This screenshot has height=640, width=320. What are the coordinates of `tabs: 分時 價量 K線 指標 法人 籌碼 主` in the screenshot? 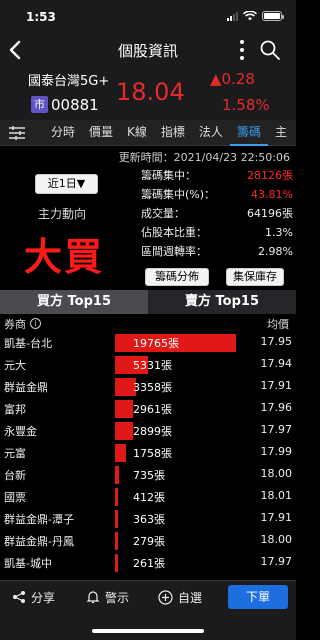 It's located at (169, 133).